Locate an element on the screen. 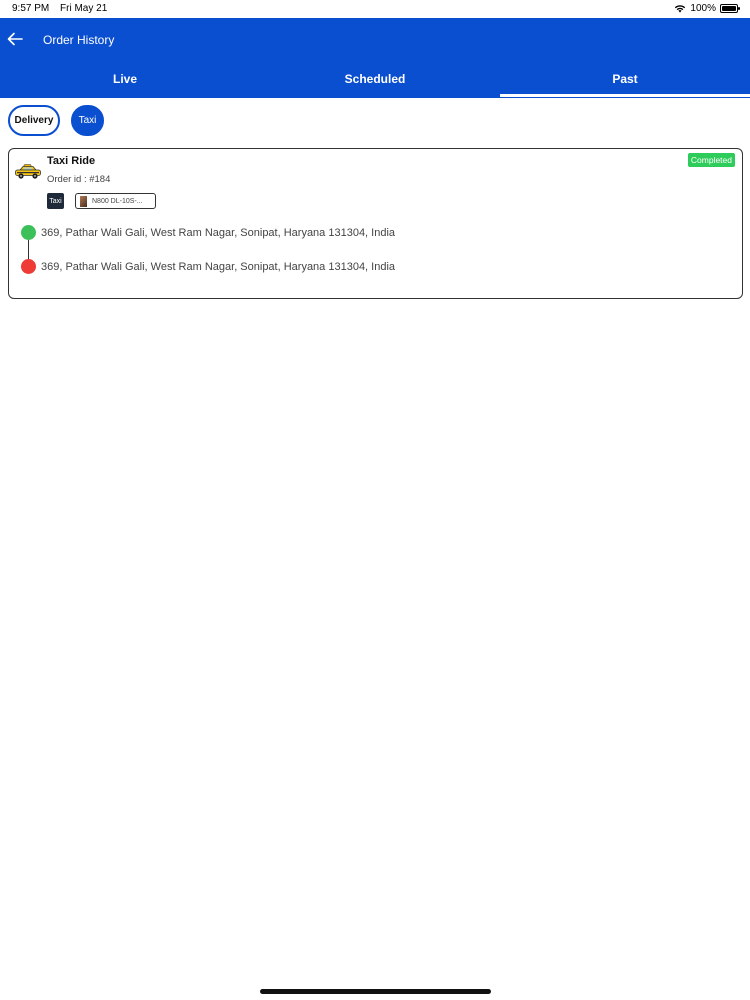 The width and height of the screenshot is (750, 1000). tab-scheduled: Scheduled is located at coordinates (375, 80).